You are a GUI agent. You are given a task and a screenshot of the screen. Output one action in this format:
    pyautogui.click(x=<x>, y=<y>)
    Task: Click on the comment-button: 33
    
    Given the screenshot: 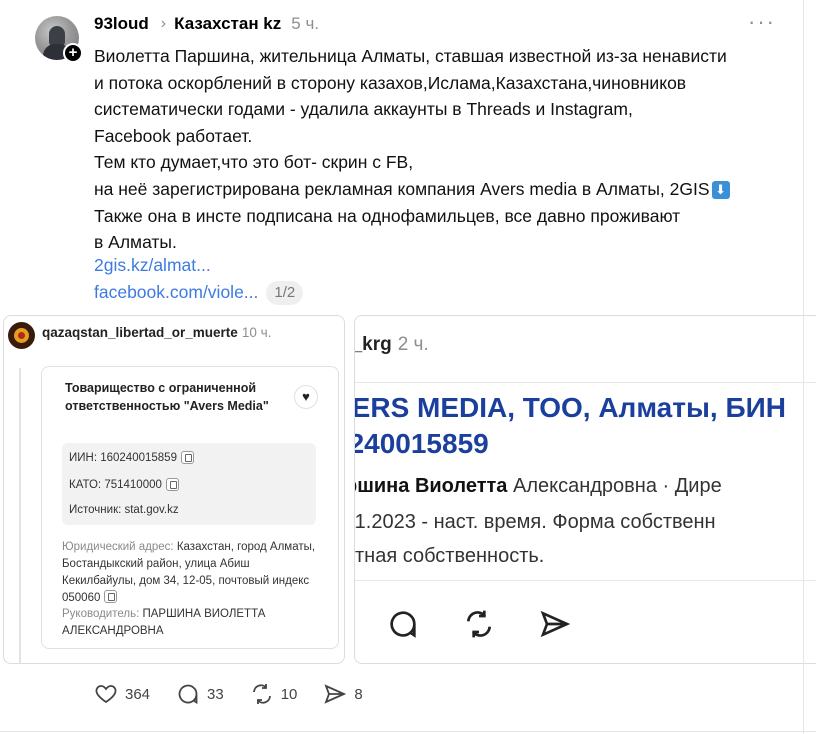 What is the action you would take?
    pyautogui.click(x=200, y=694)
    